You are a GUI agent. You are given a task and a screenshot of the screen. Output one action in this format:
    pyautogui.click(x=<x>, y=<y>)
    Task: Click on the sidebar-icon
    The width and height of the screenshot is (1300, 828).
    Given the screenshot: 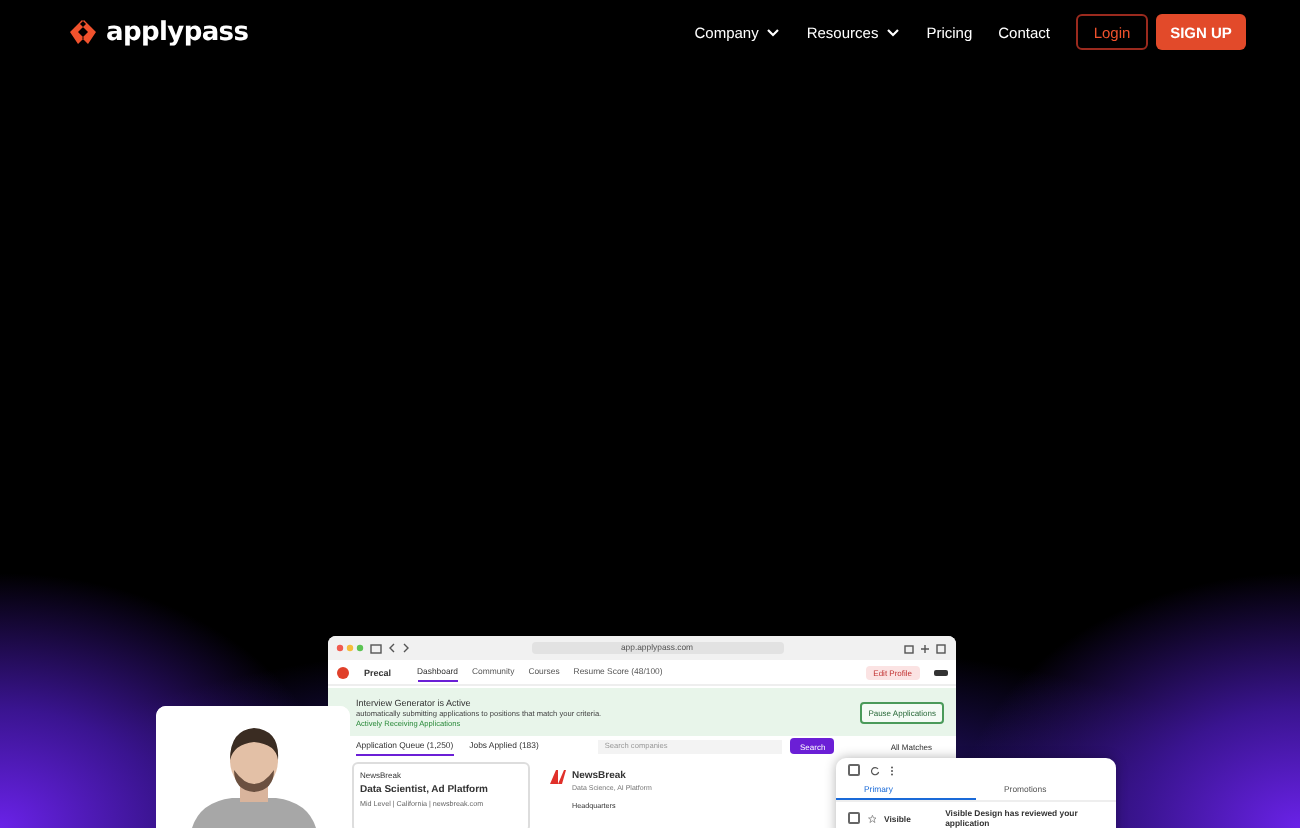 What is the action you would take?
    pyautogui.click(x=376, y=648)
    